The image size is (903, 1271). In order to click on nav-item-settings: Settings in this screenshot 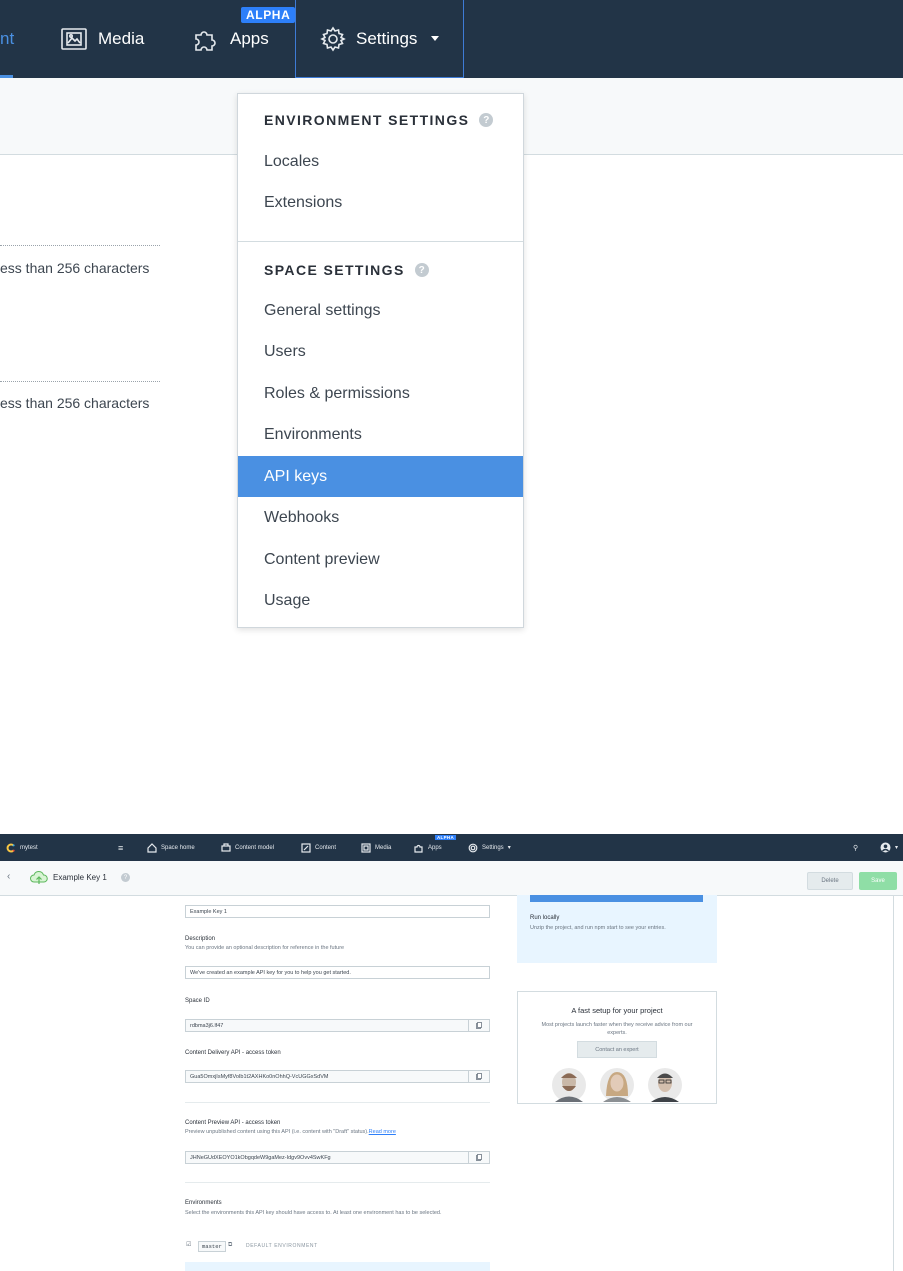, I will do `click(379, 39)`.